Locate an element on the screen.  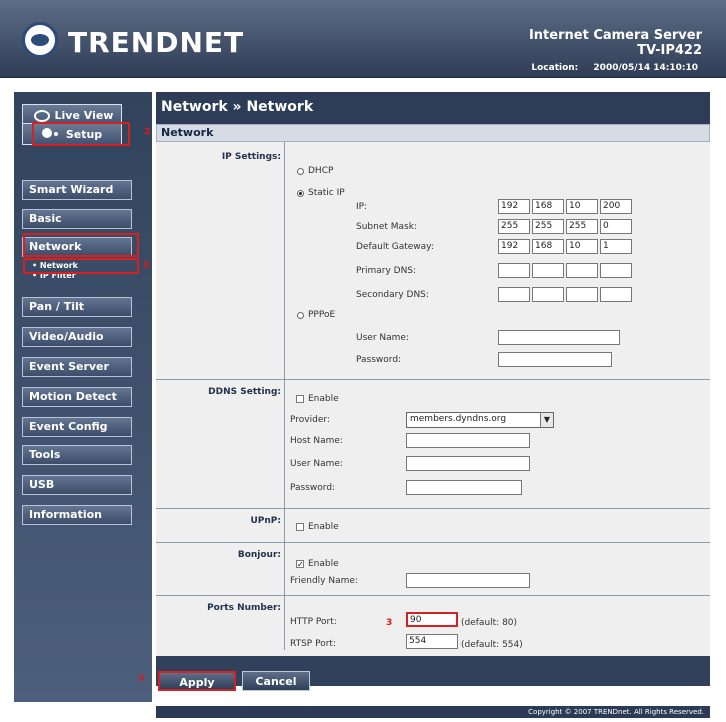
ip-octet-1: 192 is located at coordinates (514, 206).